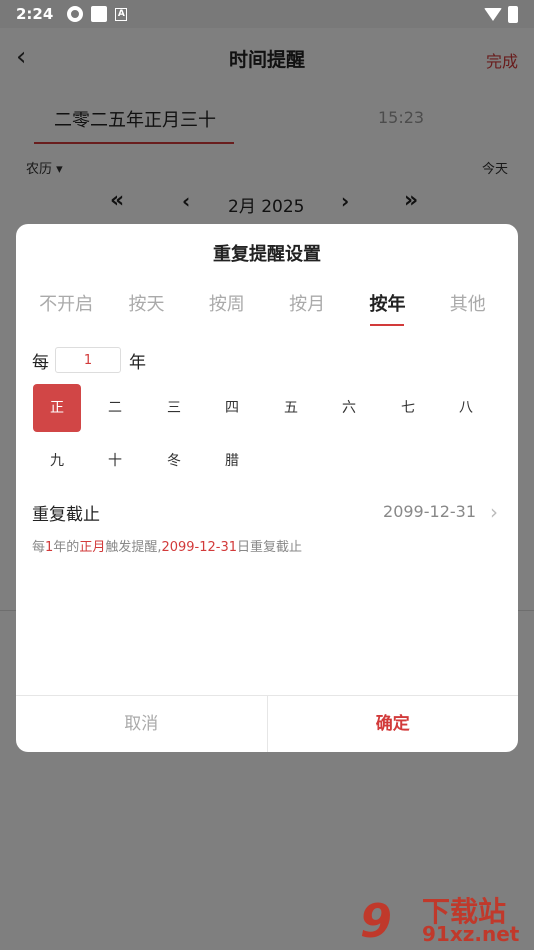  What do you see at coordinates (291, 408) in the screenshot?
I see `month-cell: 五` at bounding box center [291, 408].